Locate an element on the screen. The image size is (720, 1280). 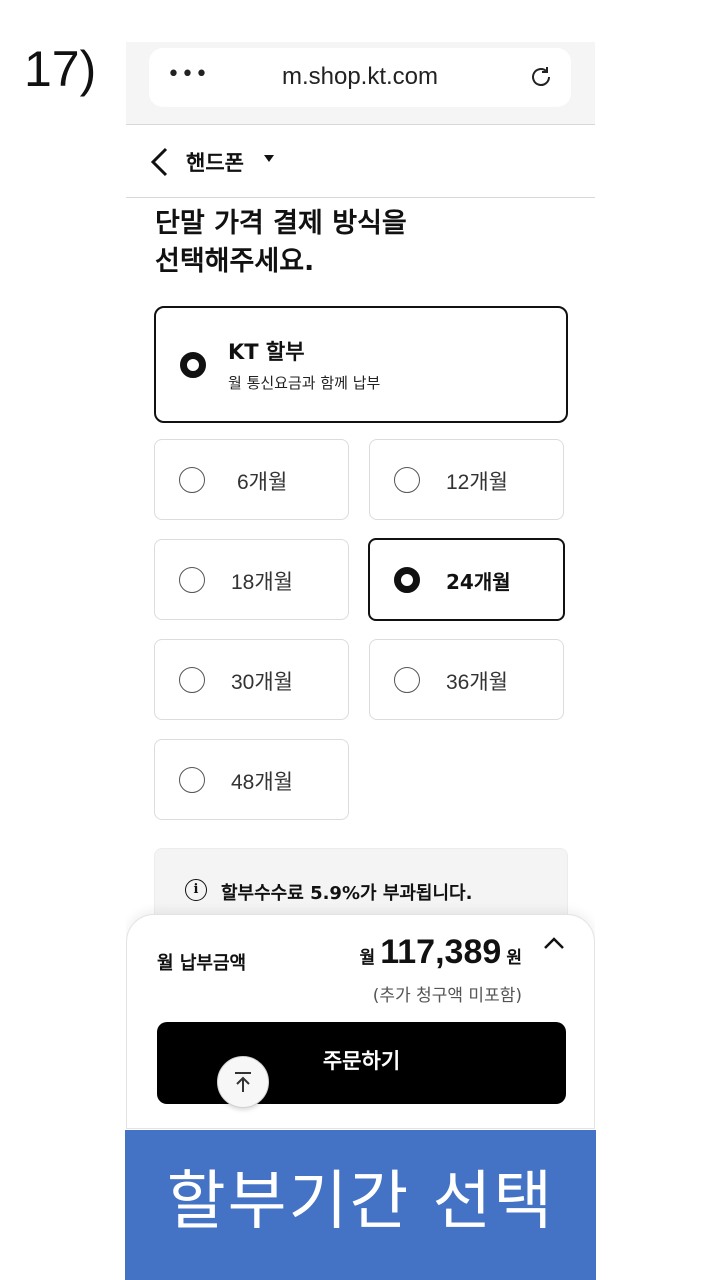
arrow-up-icon is located at coordinates (243, 1082).